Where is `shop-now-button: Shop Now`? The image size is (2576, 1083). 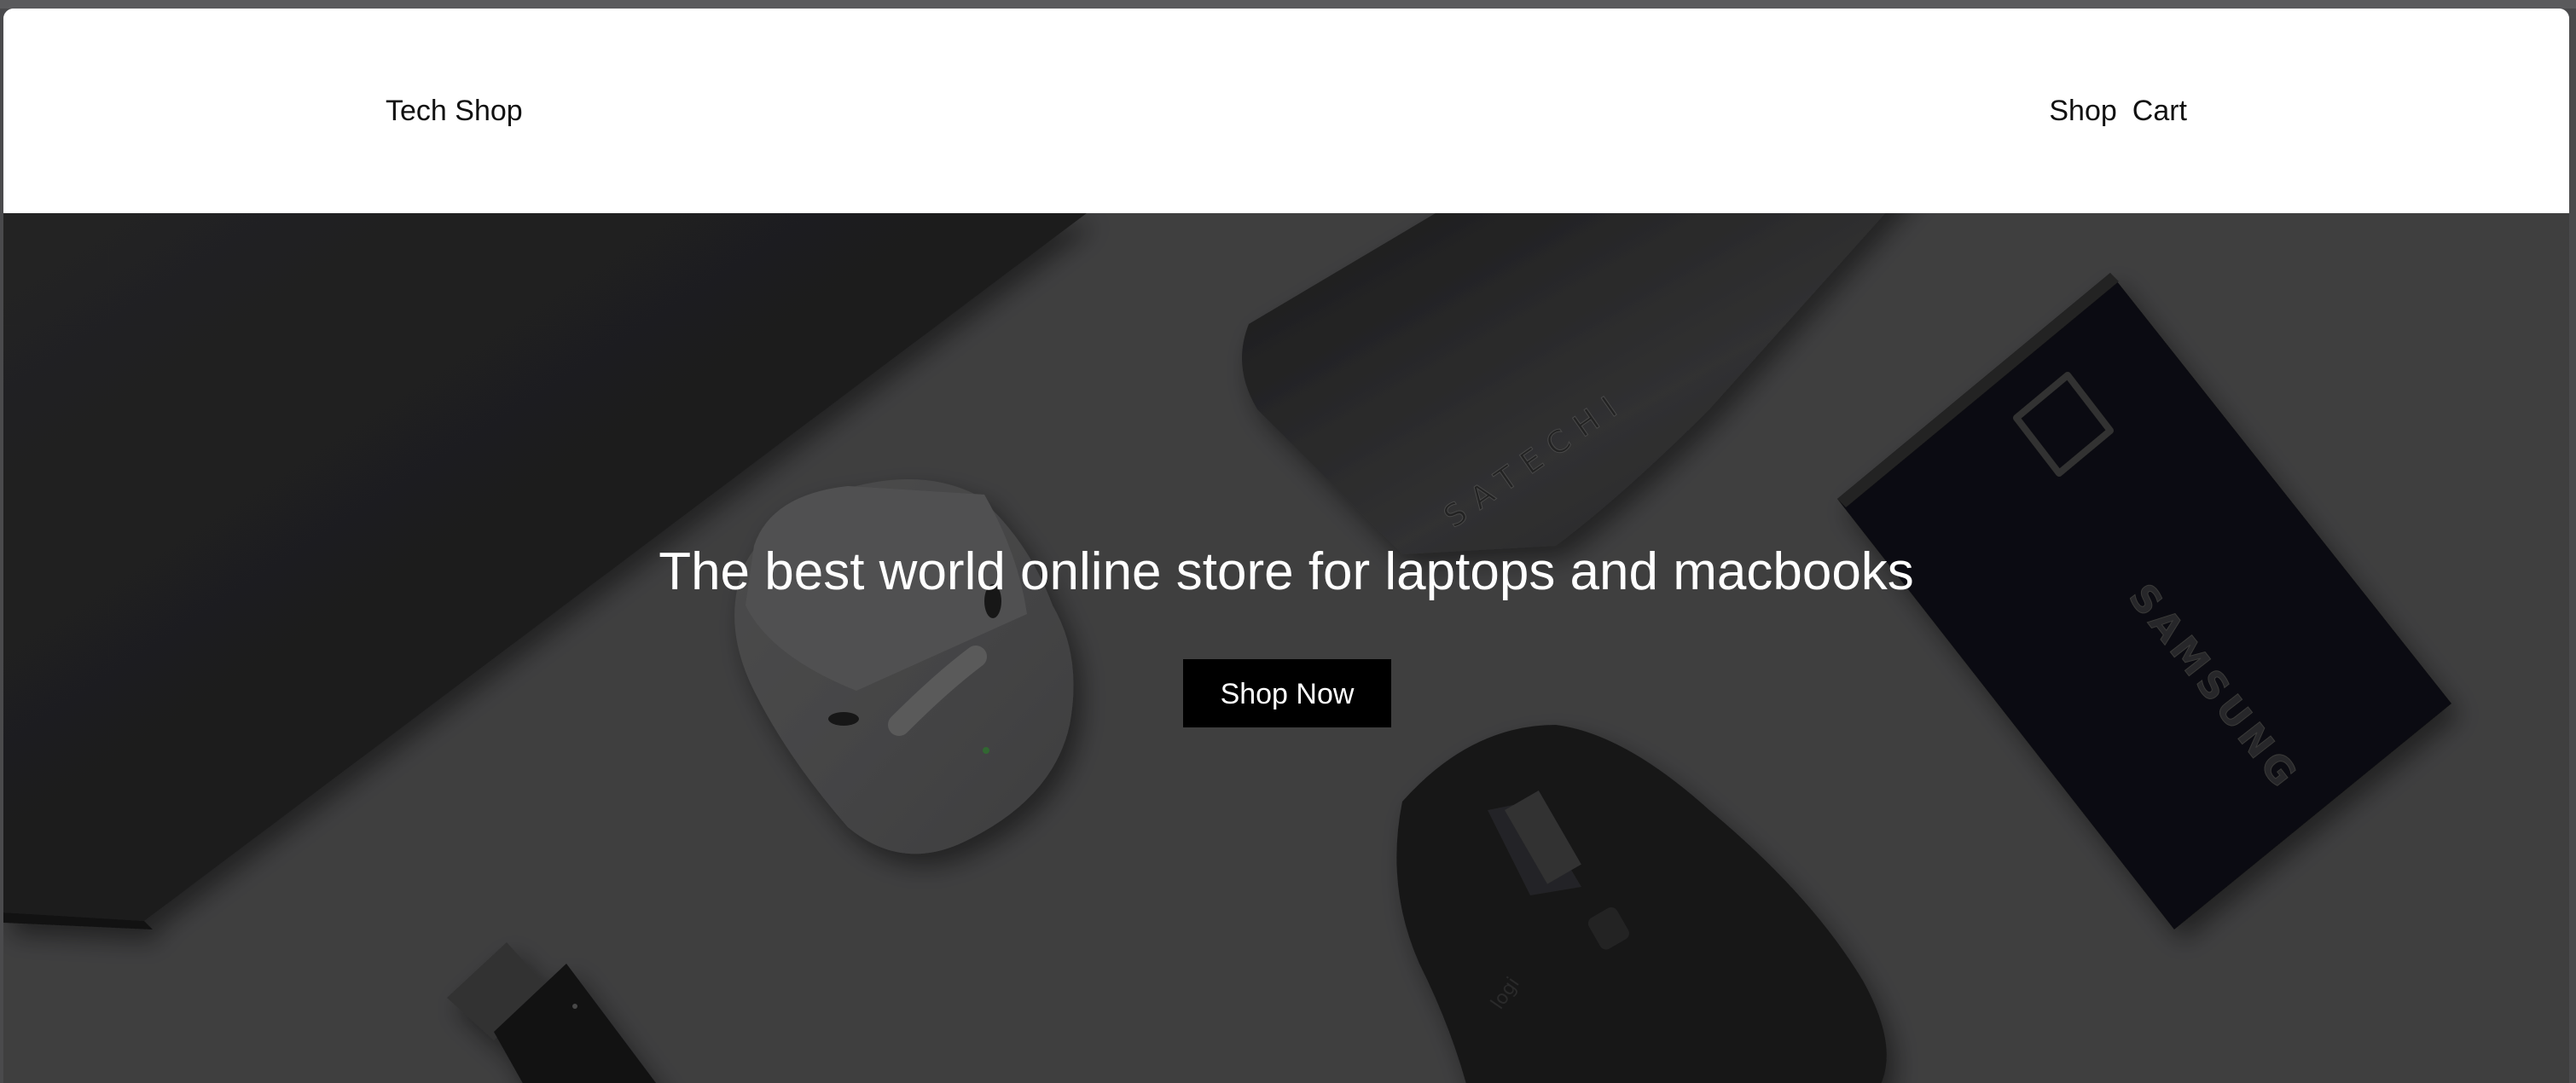
shop-now-button: Shop Now is located at coordinates (1287, 693).